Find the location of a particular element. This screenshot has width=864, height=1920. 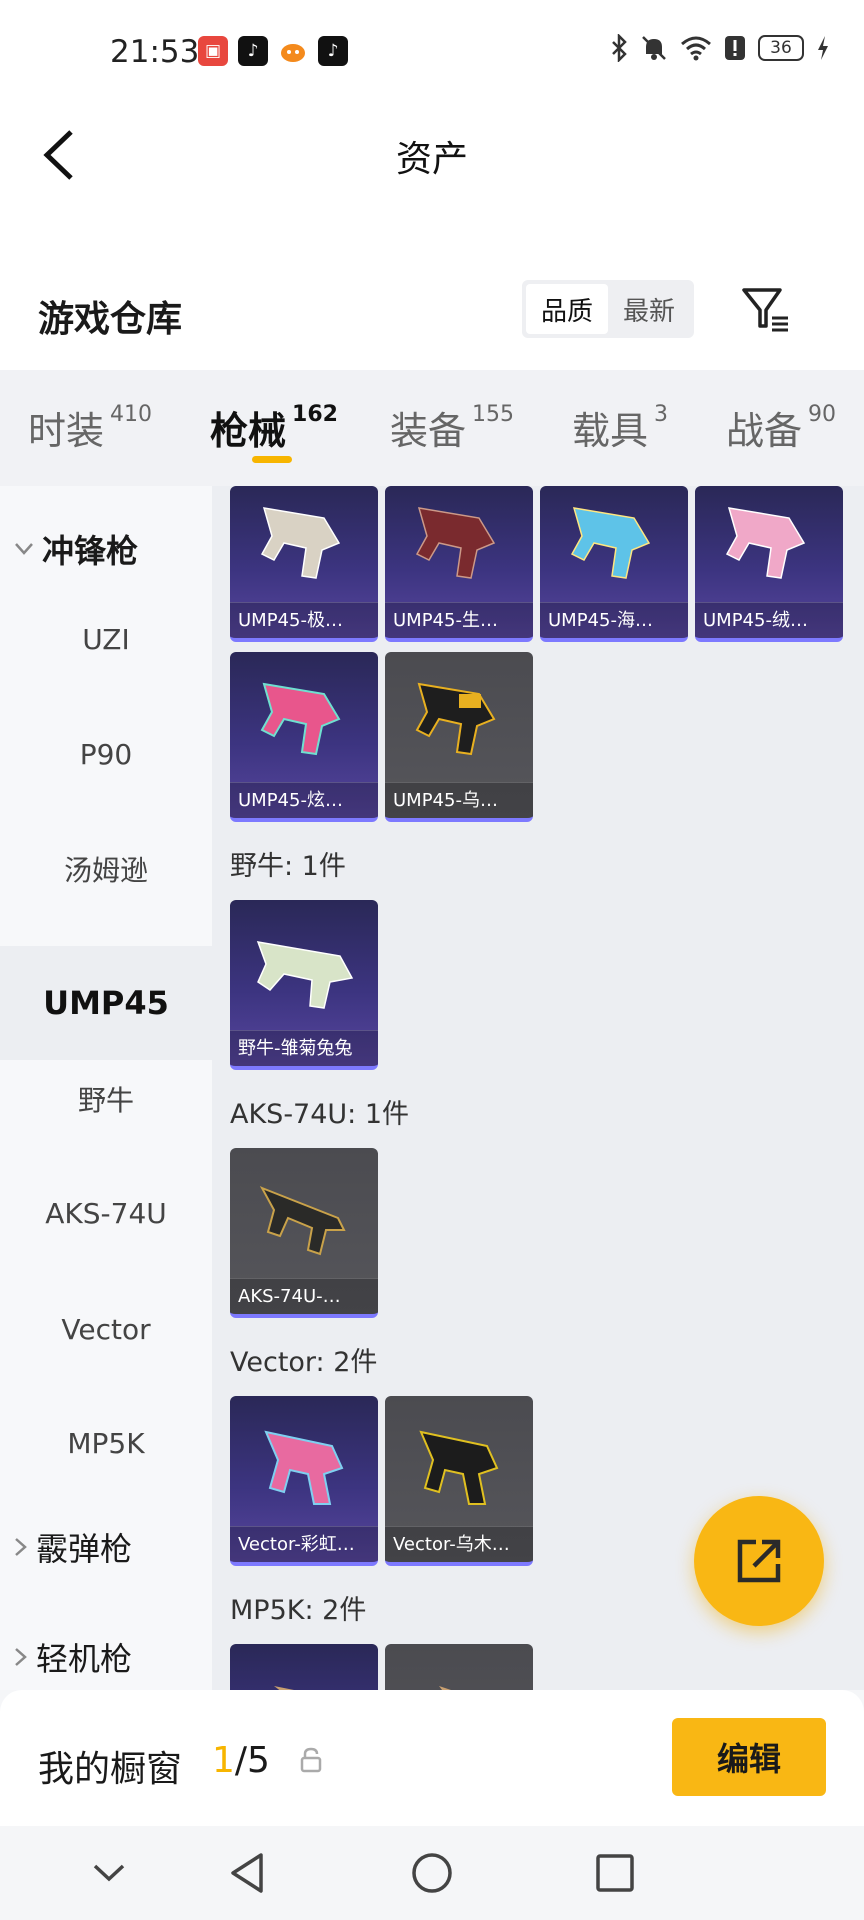

tab-label: 枪械 is located at coordinates (248, 431).